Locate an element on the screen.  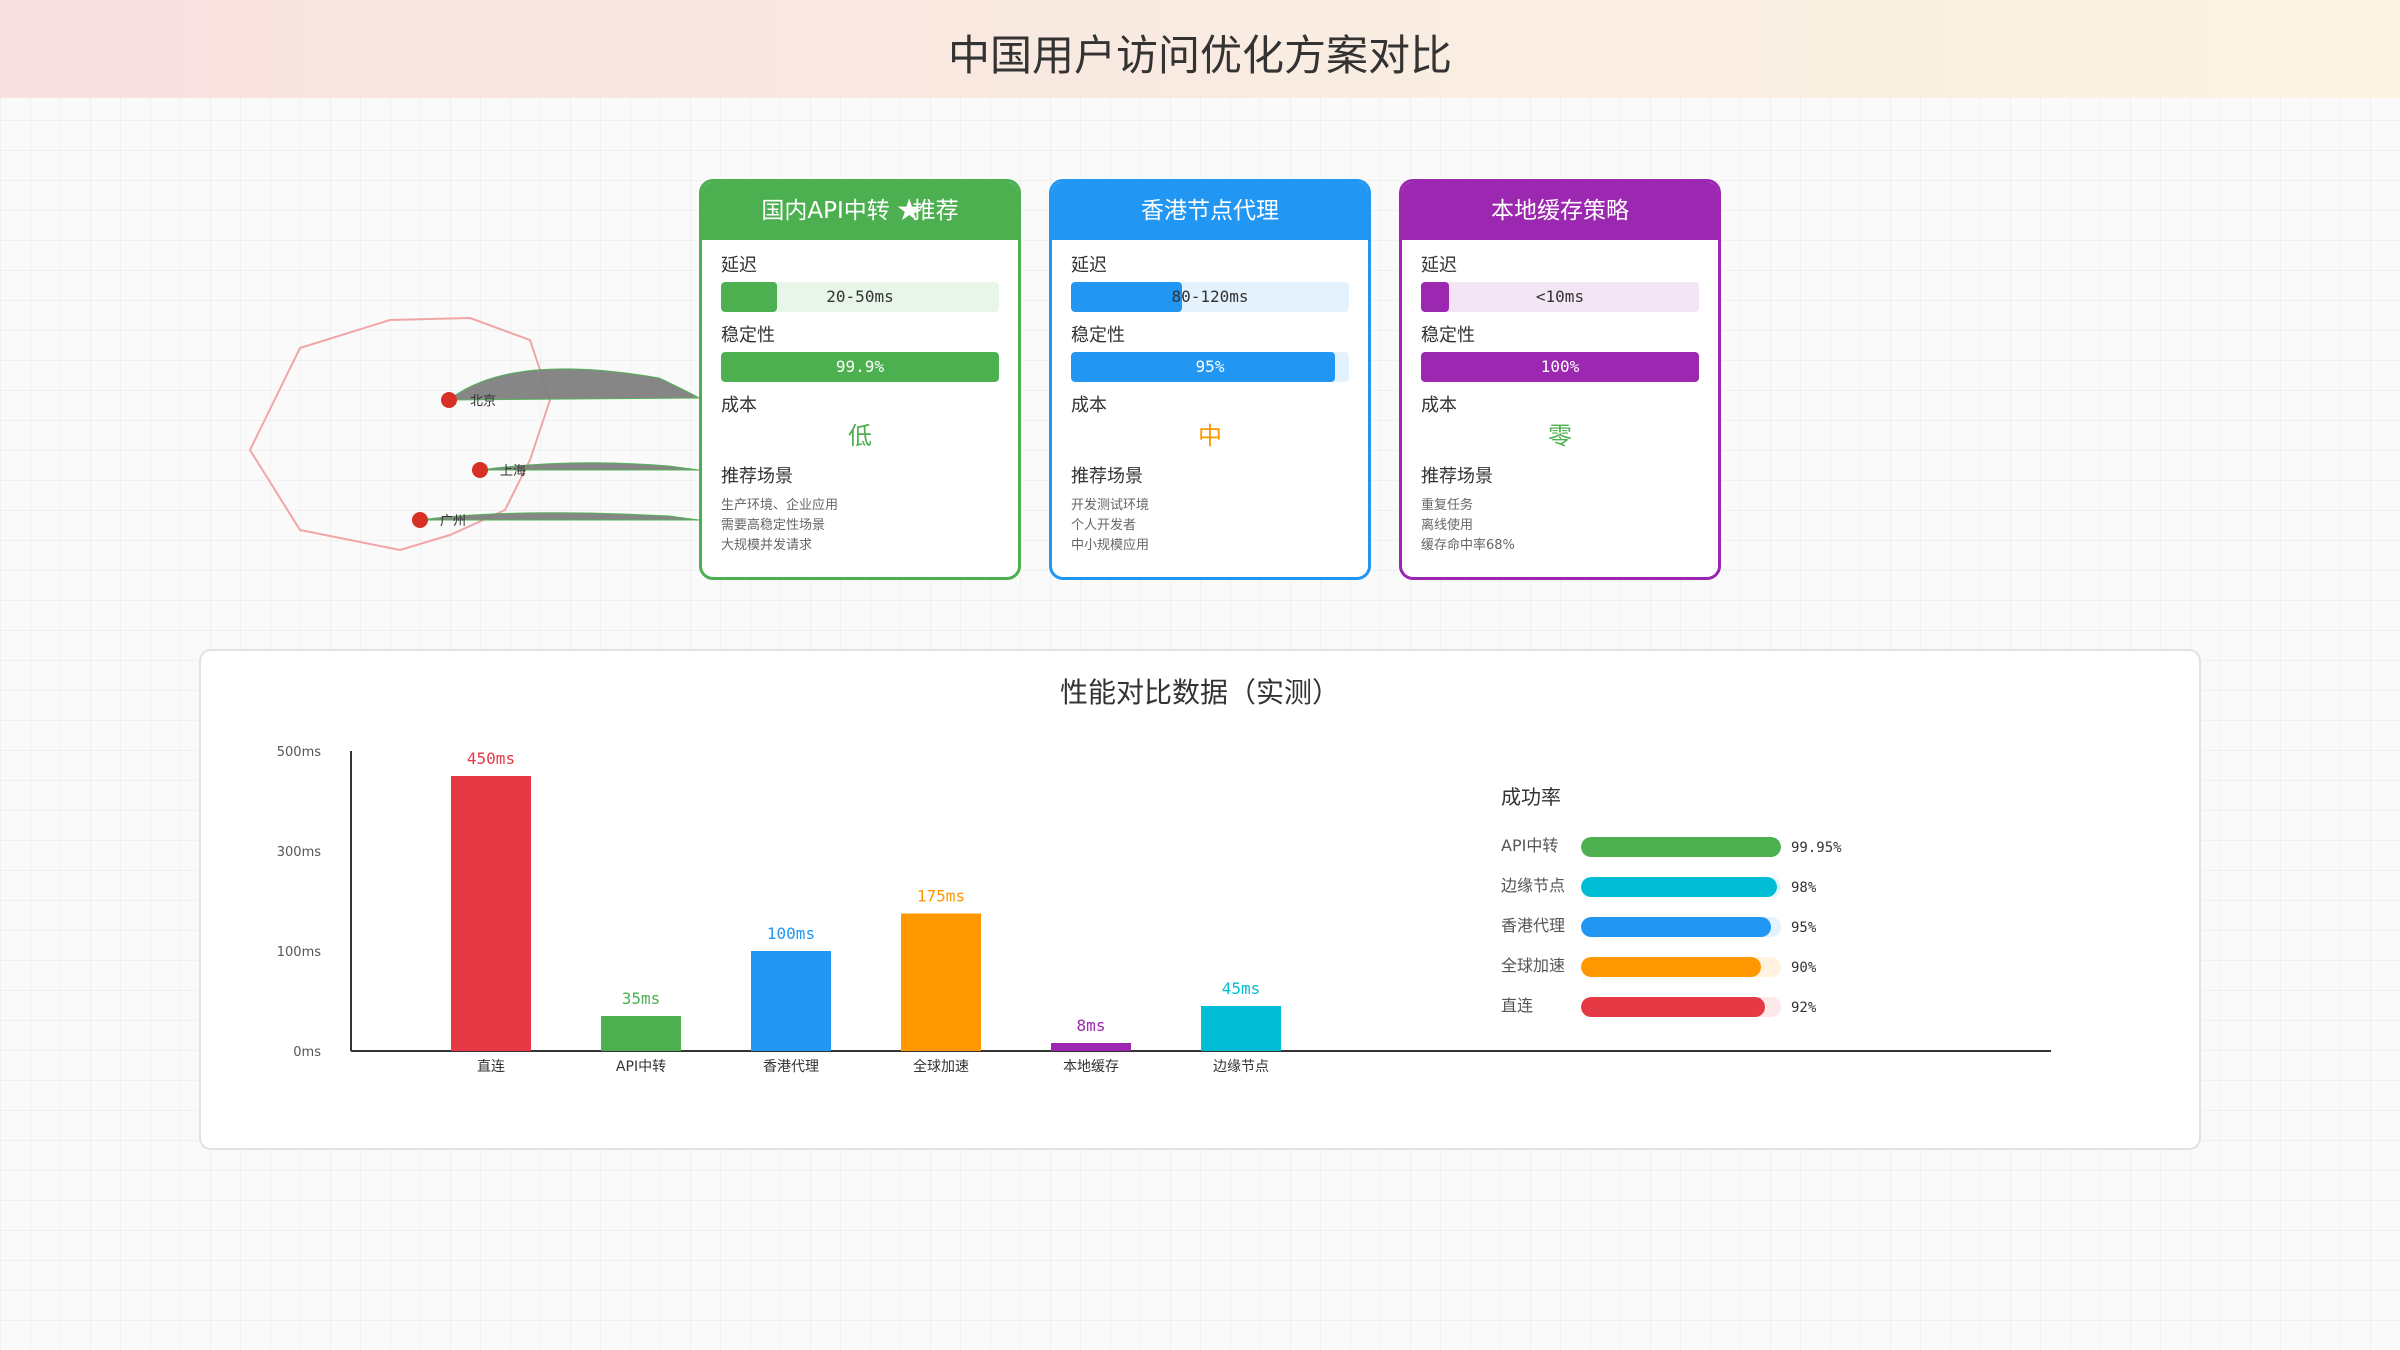
stability-value: 95% is located at coordinates (1210, 366).